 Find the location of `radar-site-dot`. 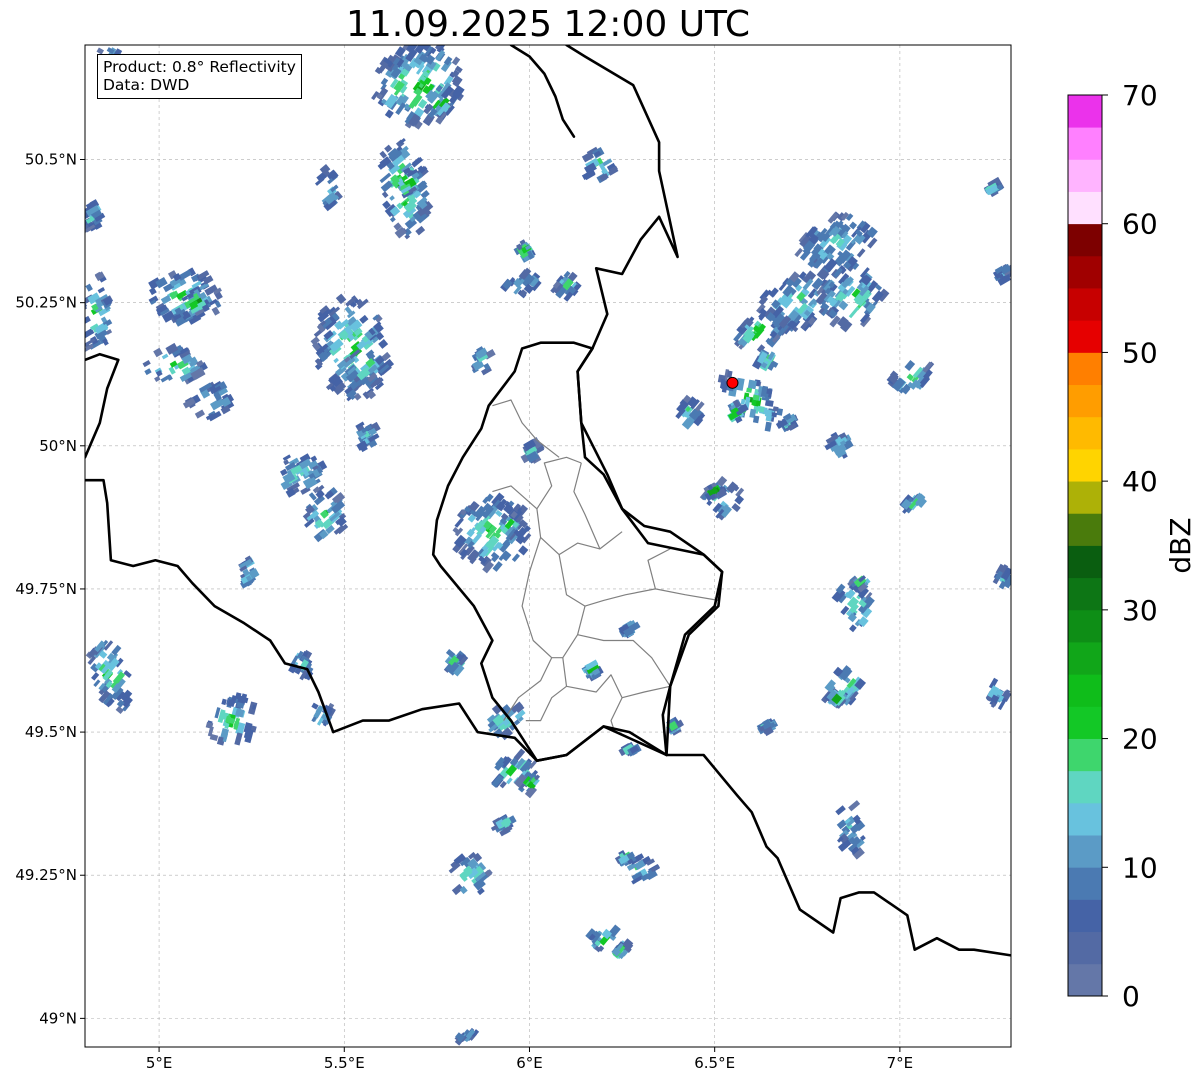

radar-site-dot is located at coordinates (732, 382).